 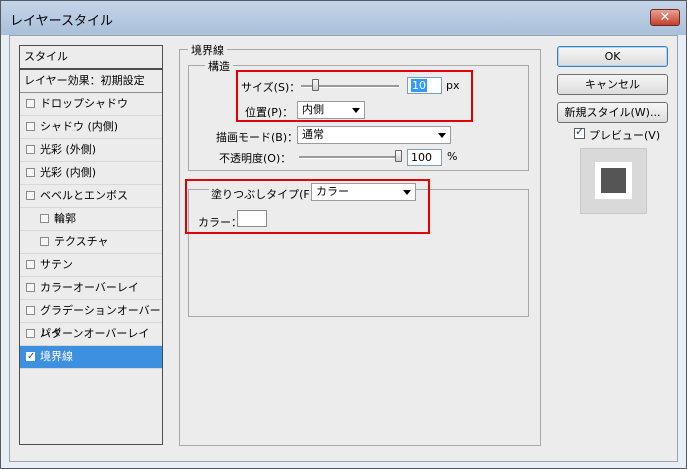 I want to click on preview-square, so click(x=613, y=180).